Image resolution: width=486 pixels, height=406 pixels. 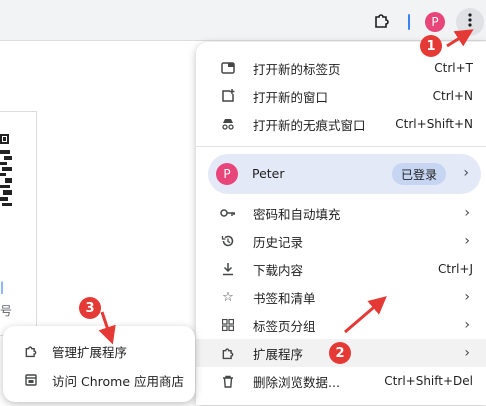 I want to click on menu-item-new-tab: 打开新的标签页 Ctrl+T, so click(x=341, y=68).